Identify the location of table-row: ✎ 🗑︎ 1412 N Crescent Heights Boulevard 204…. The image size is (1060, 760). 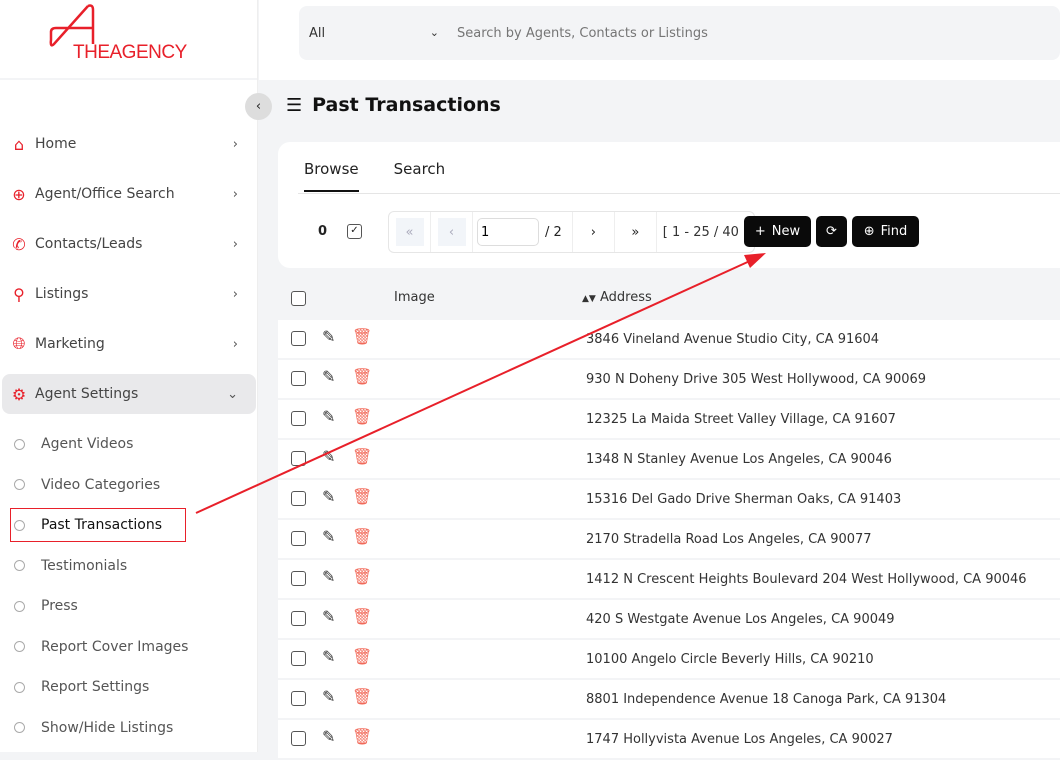
(669, 579).